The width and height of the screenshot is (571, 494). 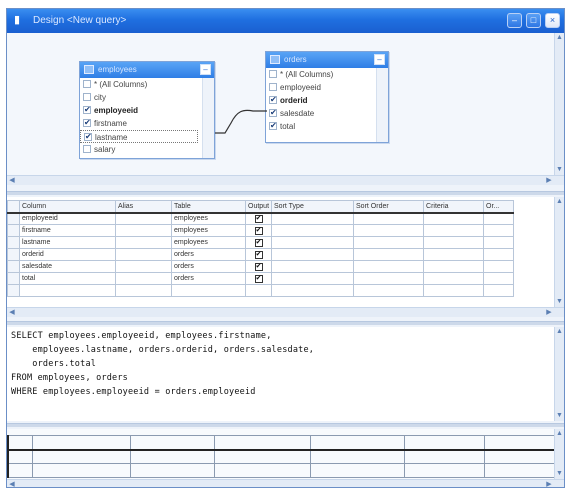 What do you see at coordinates (67, 207) in the screenshot?
I see `column-header: Column` at bounding box center [67, 207].